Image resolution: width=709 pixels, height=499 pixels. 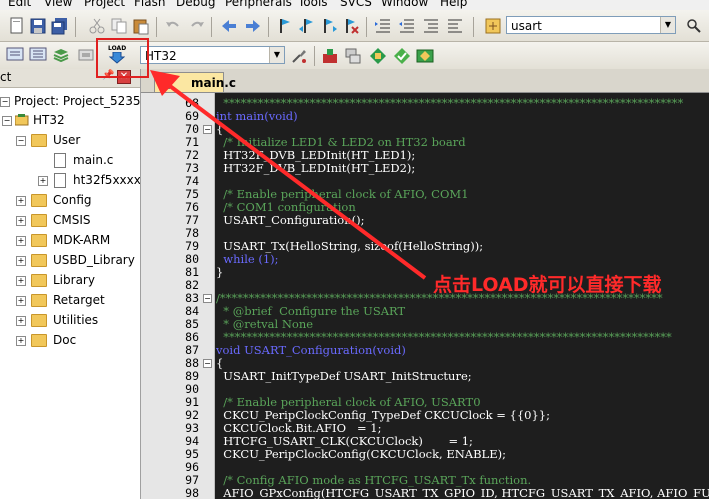 What do you see at coordinates (493, 26) in the screenshot?
I see `find-in-files-icon` at bounding box center [493, 26].